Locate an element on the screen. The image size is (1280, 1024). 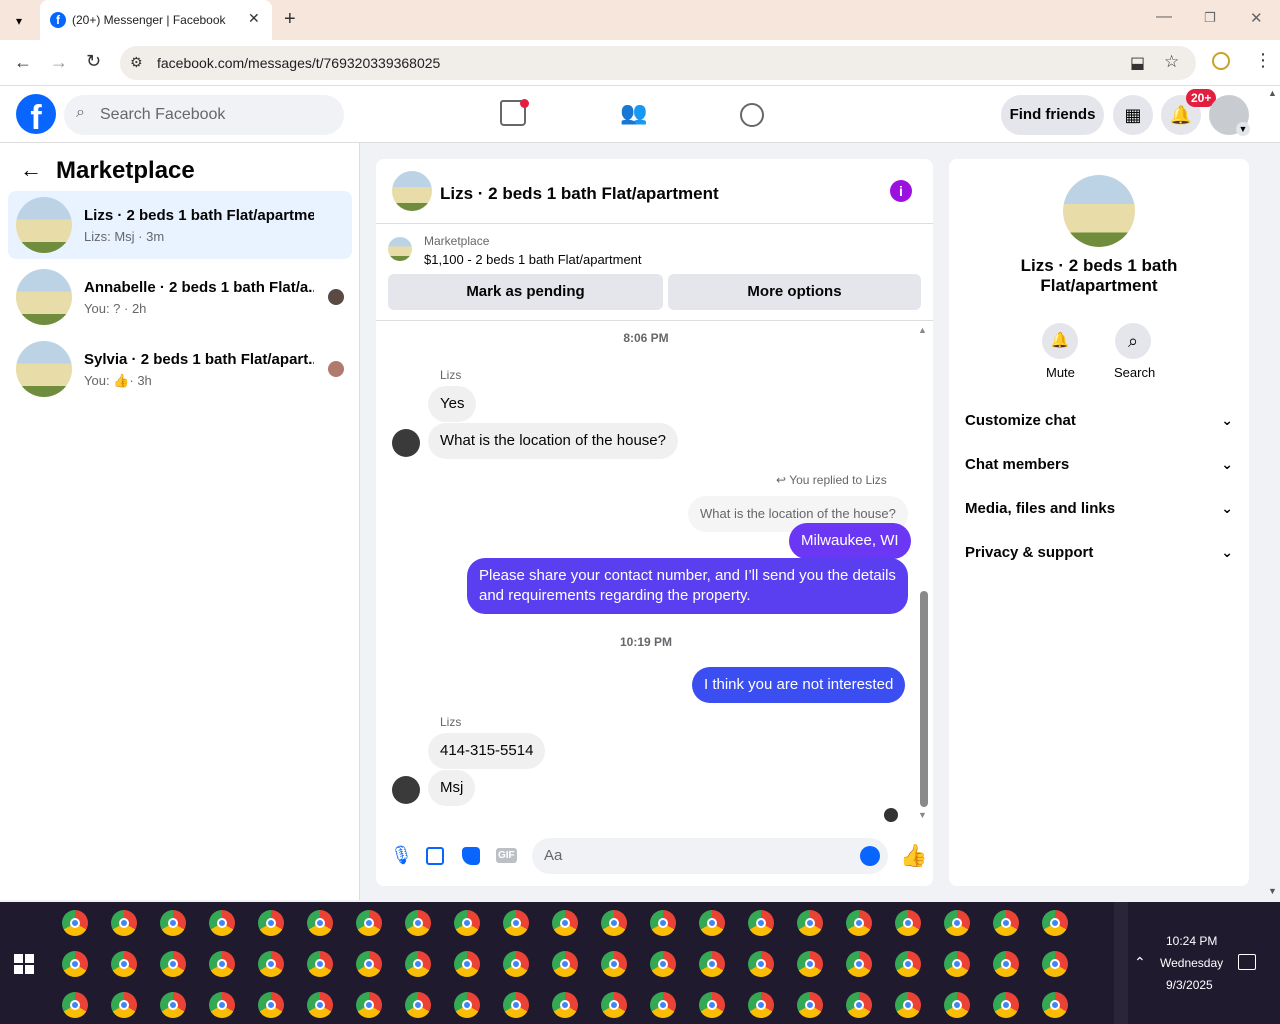
sticker-icon is located at coordinates (471, 856).